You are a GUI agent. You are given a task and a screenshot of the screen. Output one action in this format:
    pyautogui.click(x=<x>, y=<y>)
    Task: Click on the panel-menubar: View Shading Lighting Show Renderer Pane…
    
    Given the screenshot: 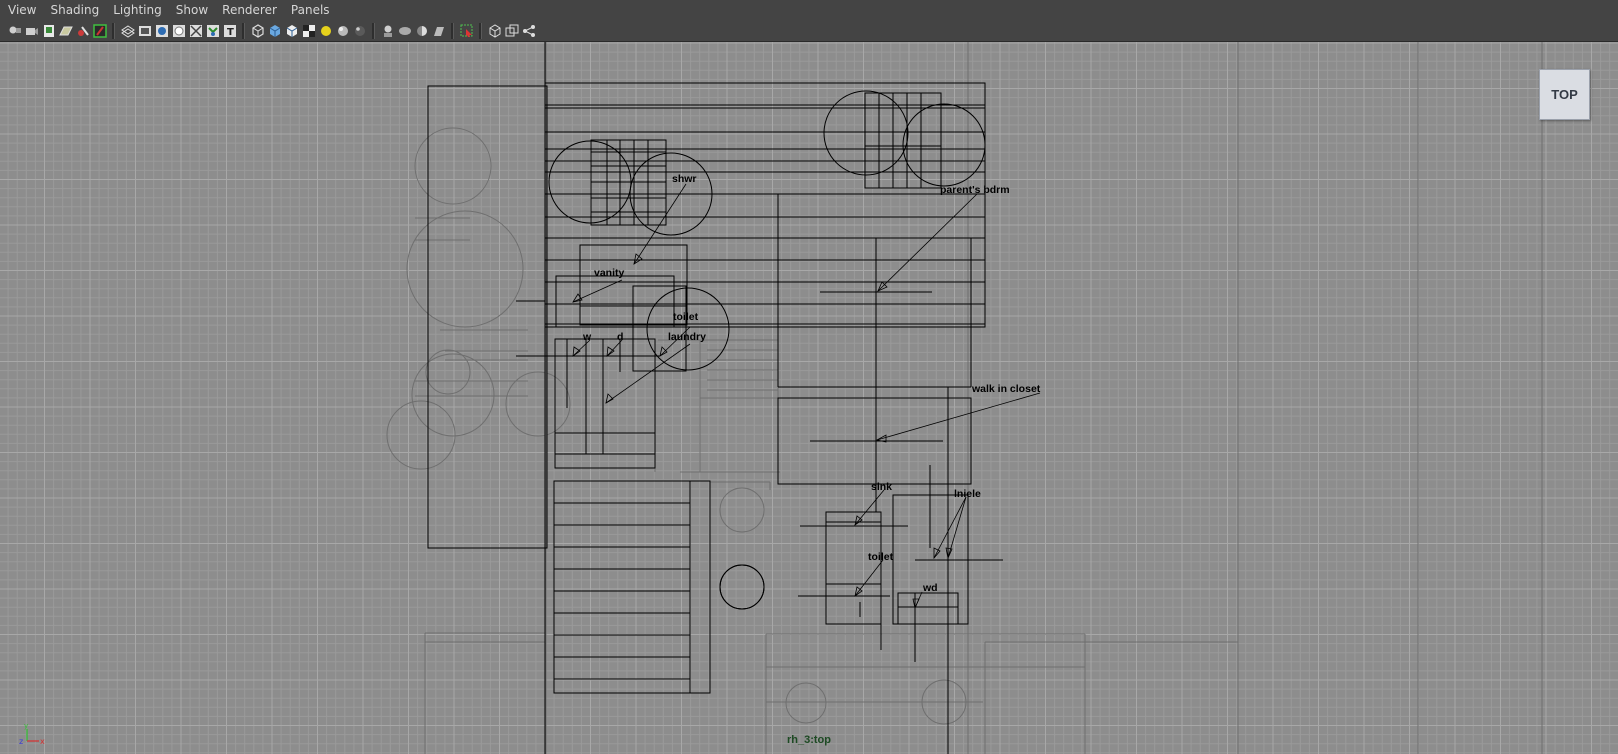 What is the action you would take?
    pyautogui.click(x=809, y=10)
    